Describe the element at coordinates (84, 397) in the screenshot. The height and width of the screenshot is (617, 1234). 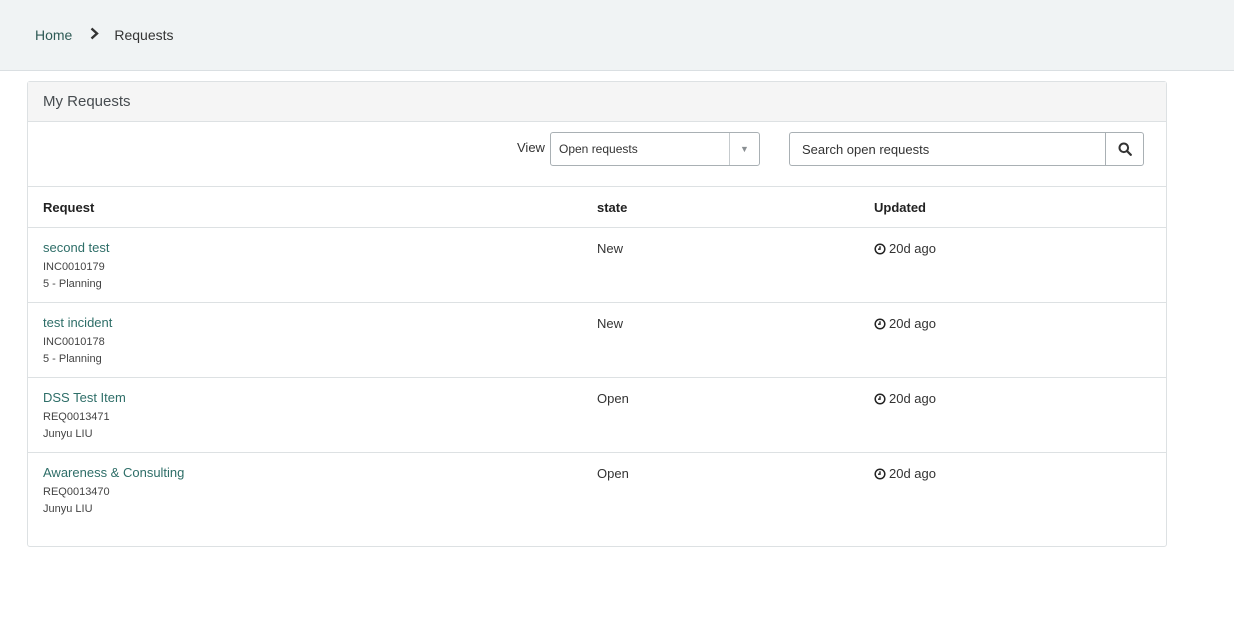
I see `request-title-link: DSS Test Item` at that location.